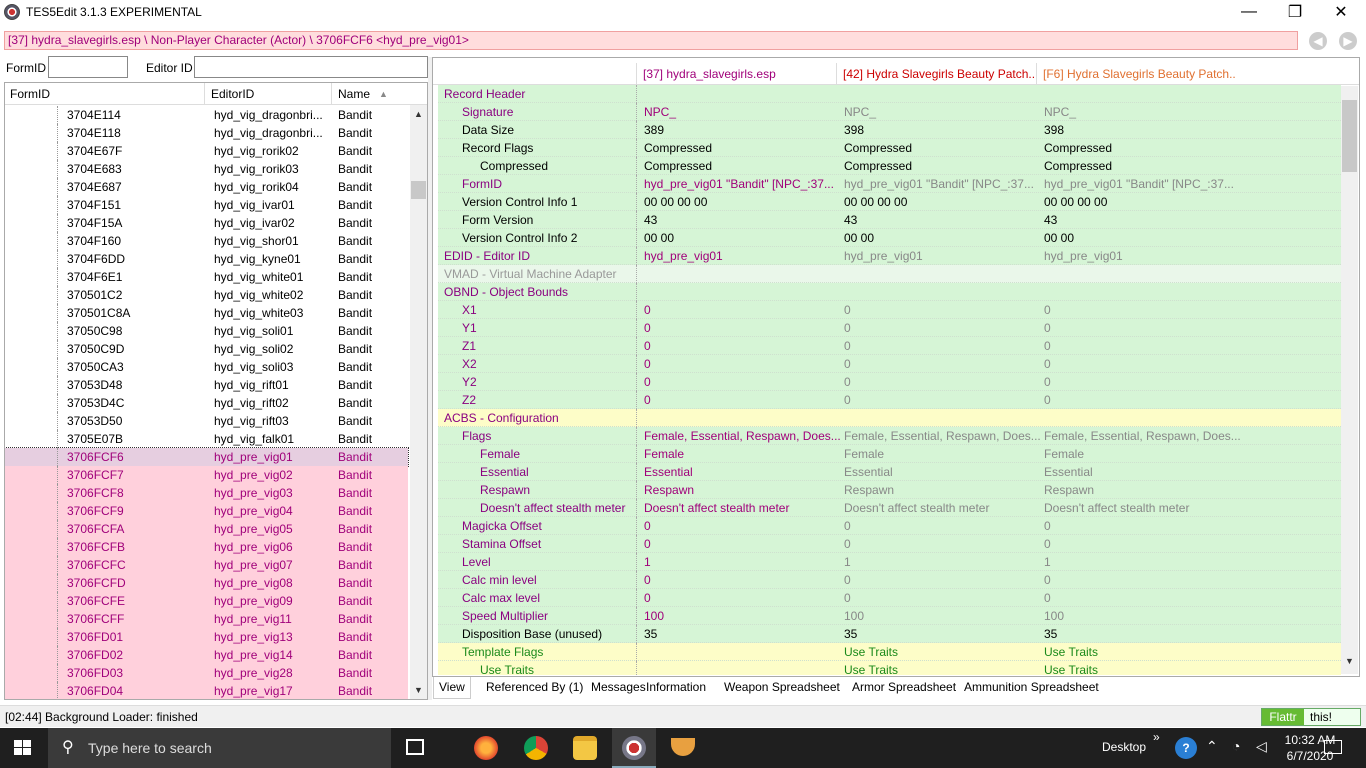  What do you see at coordinates (206, 313) in the screenshot?
I see `record-row: 370501C8A hyd_vig_white03 Bandit` at bounding box center [206, 313].